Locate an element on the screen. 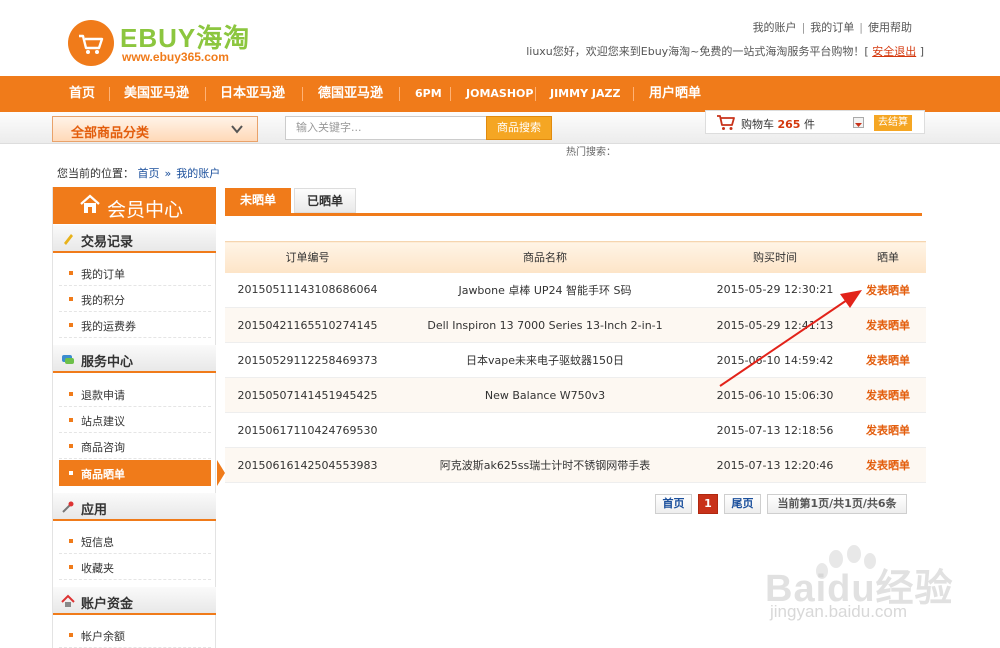 The width and height of the screenshot is (1000, 648). order-id-cell: 20150511143108686064 is located at coordinates (307, 290).